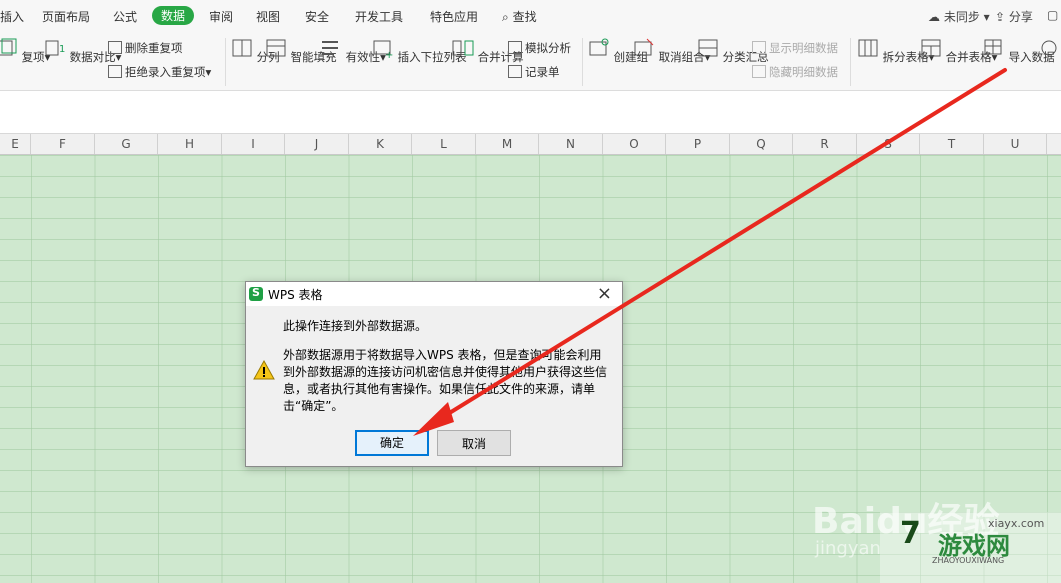  I want to click on column-header-h: H, so click(190, 144).